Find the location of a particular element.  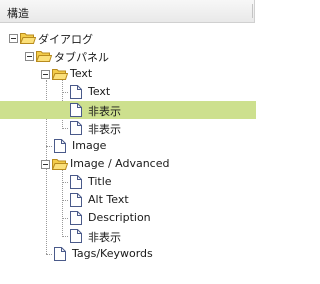

tree-row-image-advanced-folder: Image / Advanced is located at coordinates (128, 164).